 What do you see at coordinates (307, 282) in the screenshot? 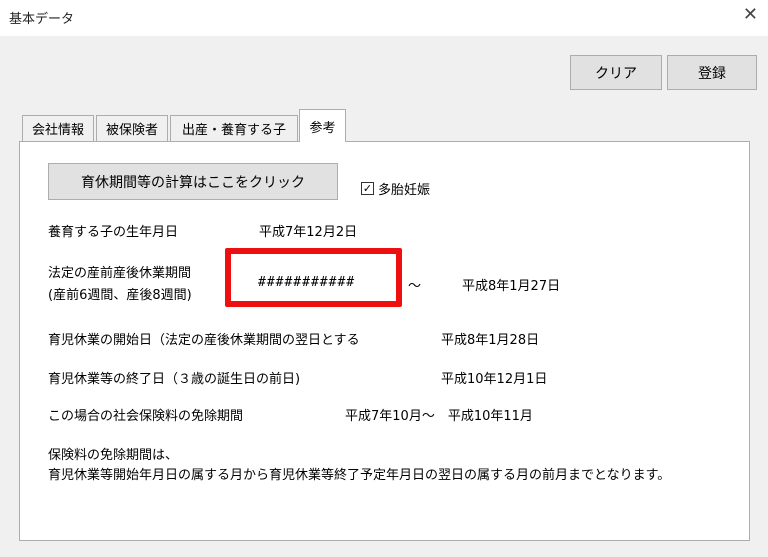
I see `leave-start-value: ###########` at bounding box center [307, 282].